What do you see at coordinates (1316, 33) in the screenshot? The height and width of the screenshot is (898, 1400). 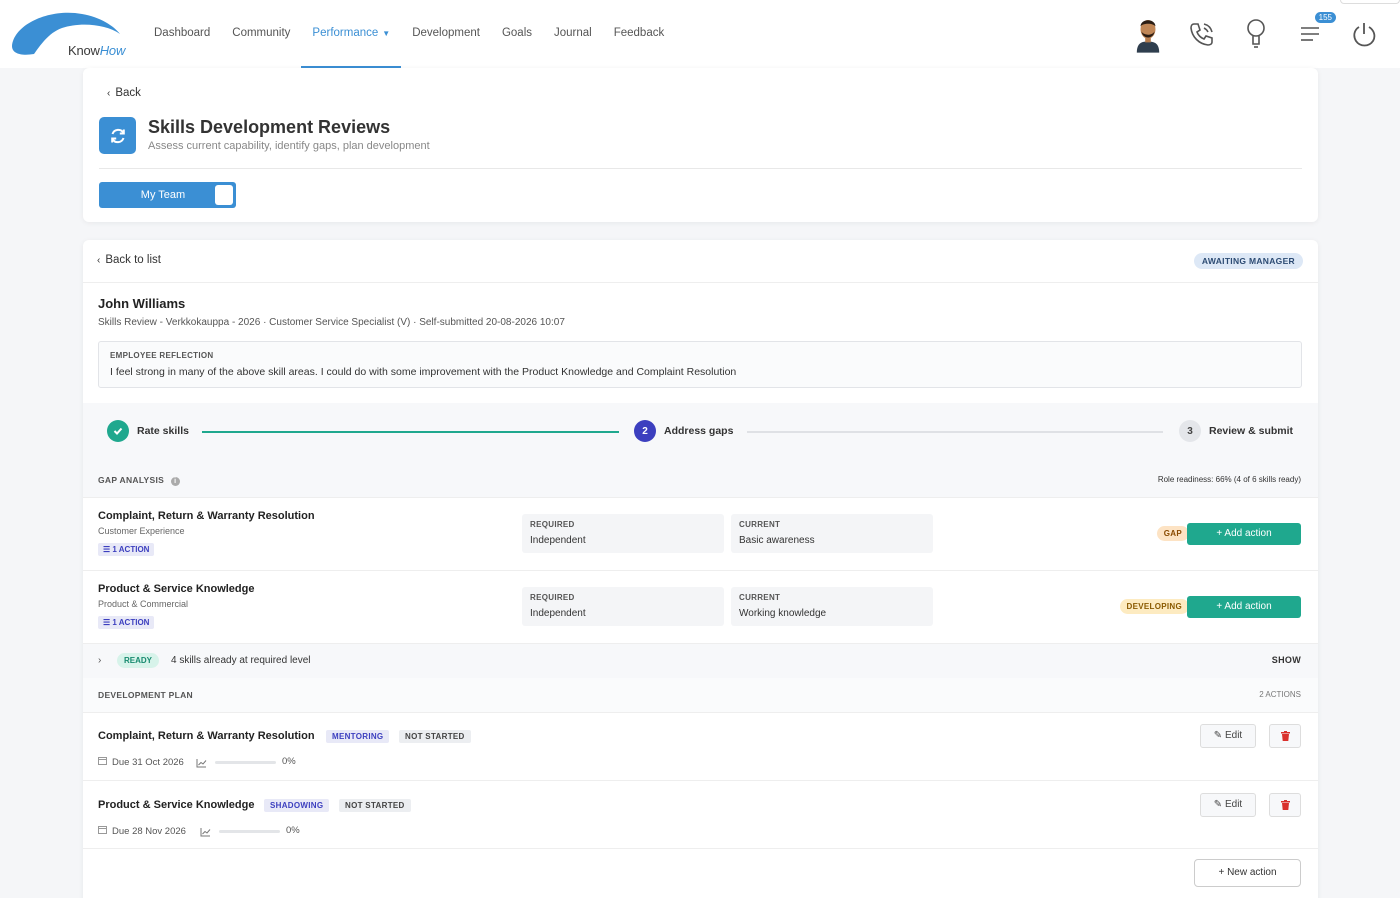 I see `menu-icon: 155` at bounding box center [1316, 33].